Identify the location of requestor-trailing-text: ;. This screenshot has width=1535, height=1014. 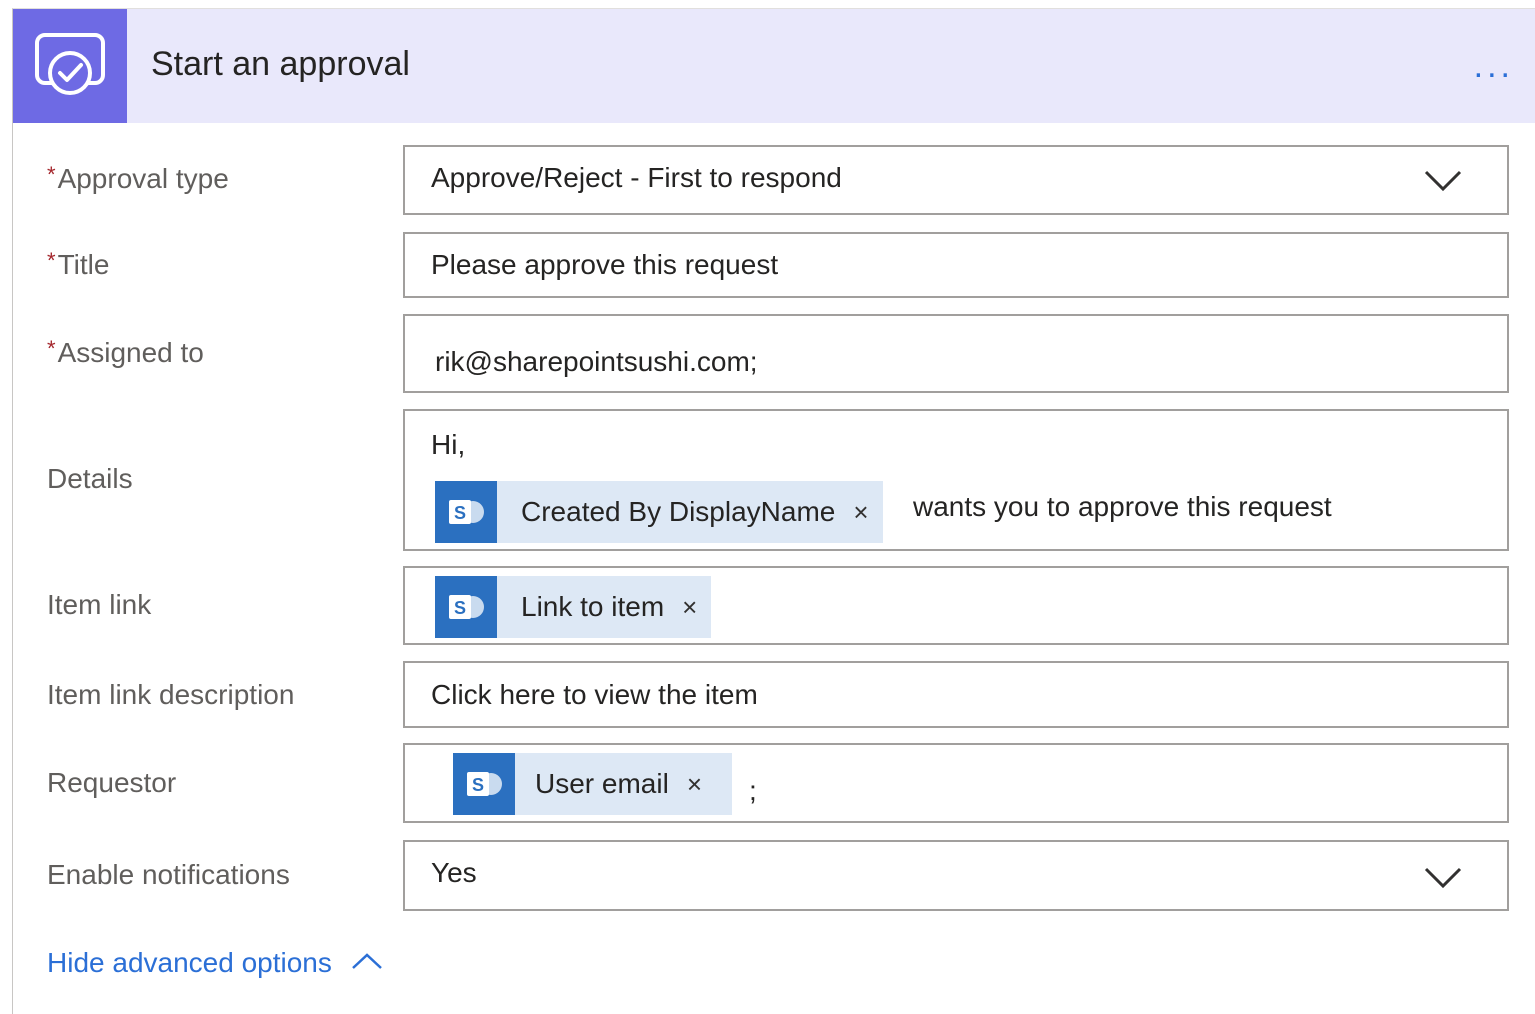
(753, 790).